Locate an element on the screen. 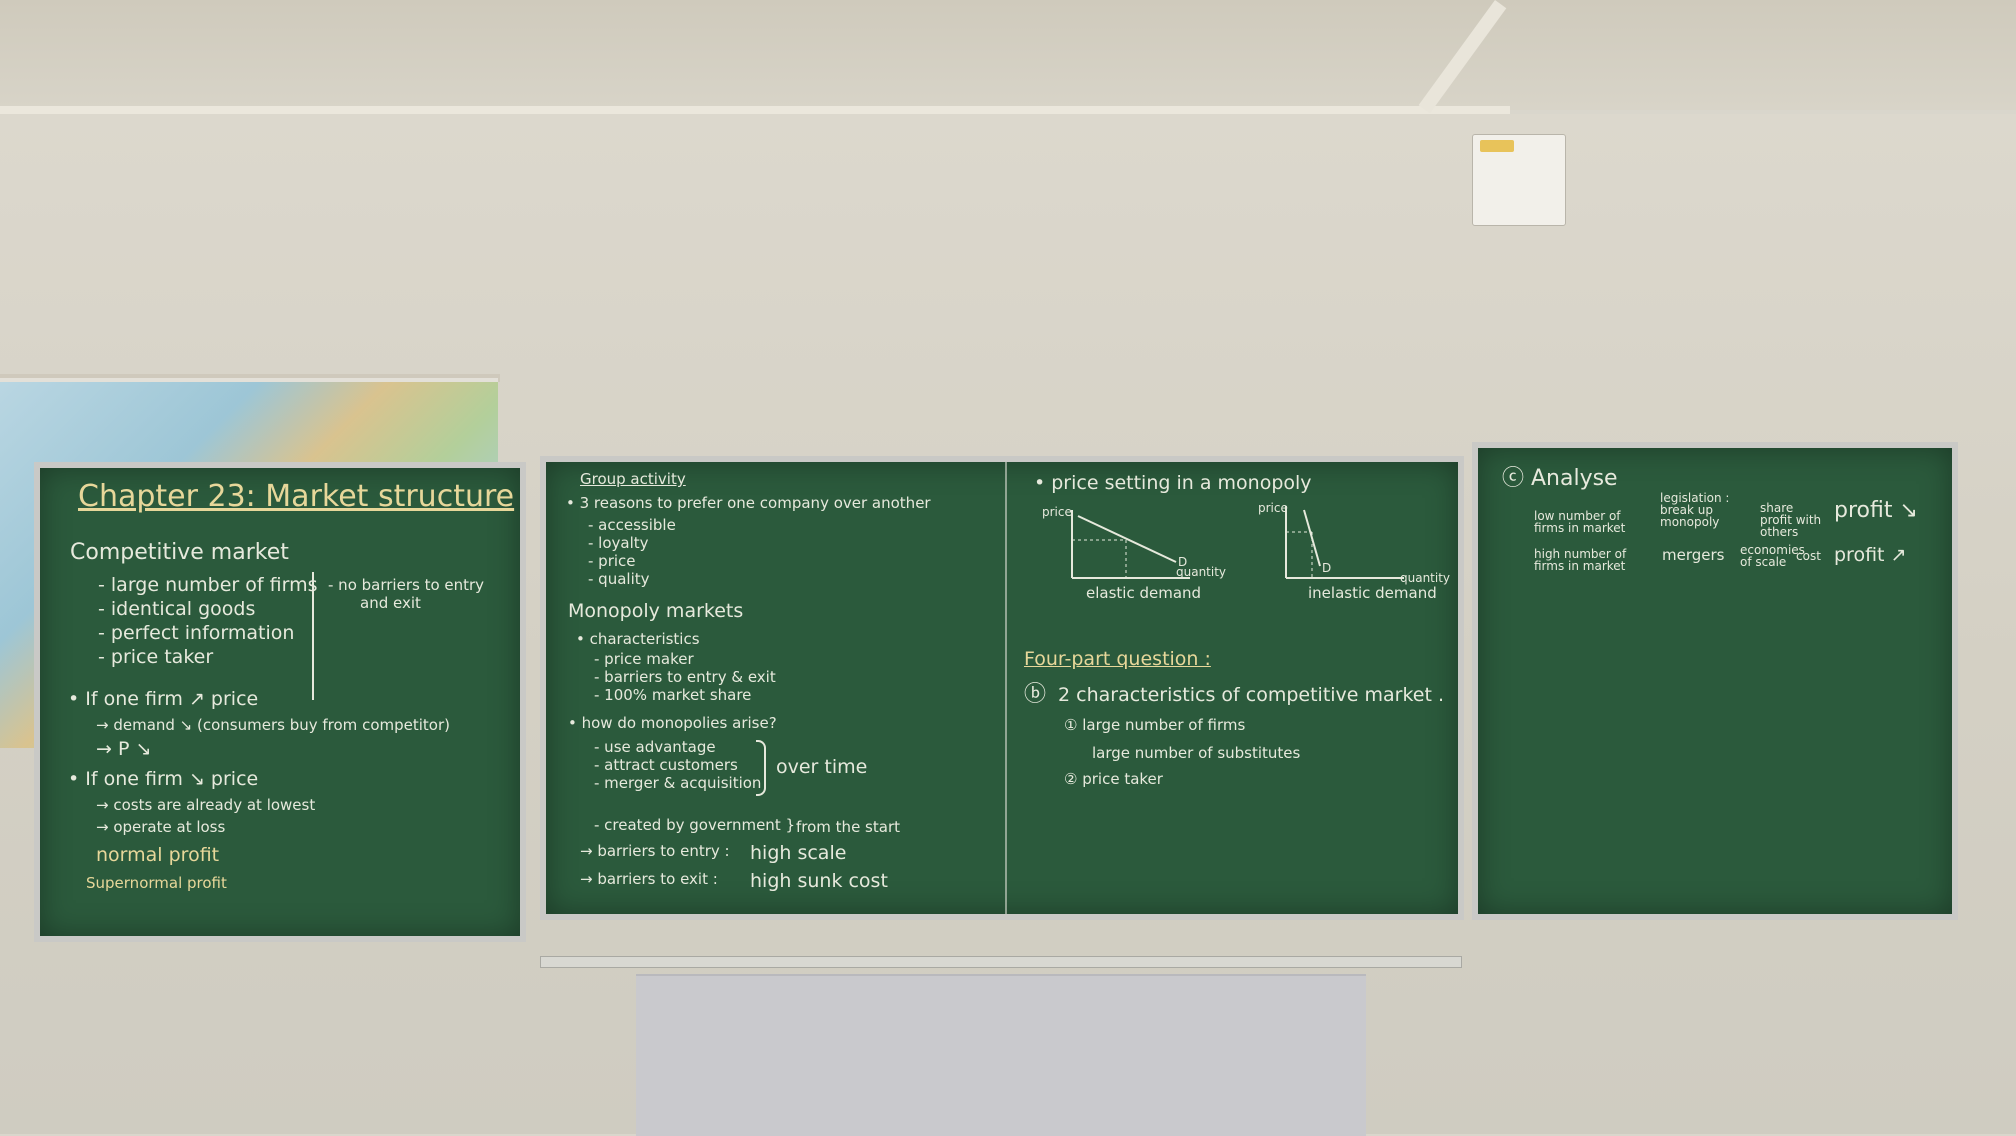  how-arise-heading: • how do monopolies arise? is located at coordinates (672, 723).